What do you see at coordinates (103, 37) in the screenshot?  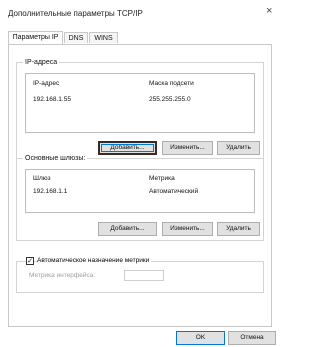 I see `tab-wins: WINS` at bounding box center [103, 37].